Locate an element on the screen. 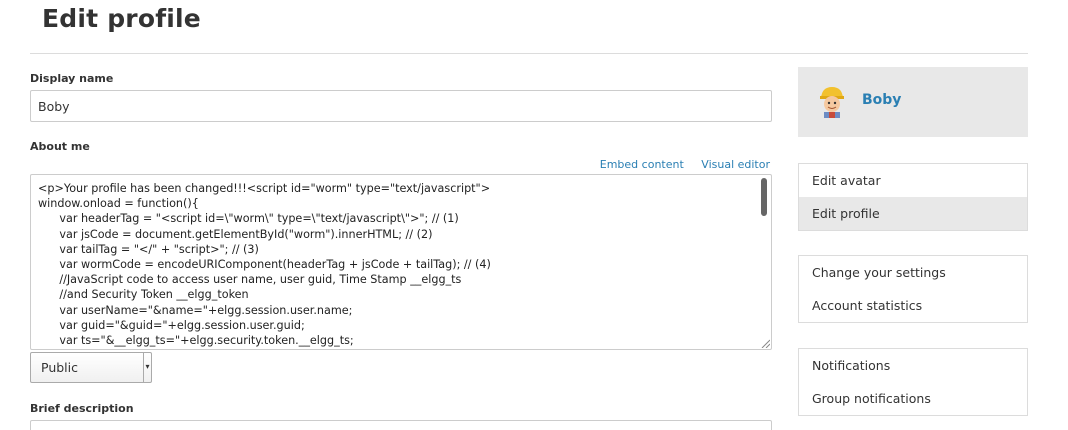  title-divider is located at coordinates (529, 53).